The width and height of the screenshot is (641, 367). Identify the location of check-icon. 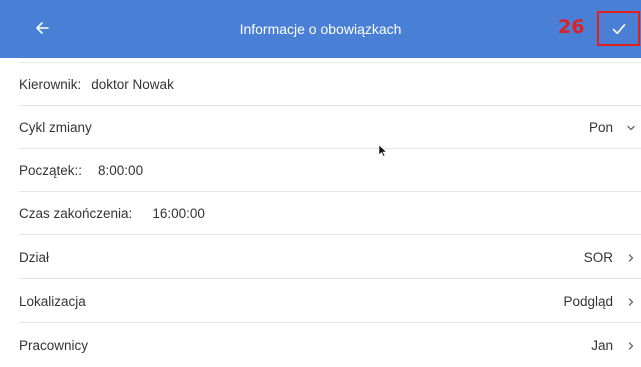
(618, 28).